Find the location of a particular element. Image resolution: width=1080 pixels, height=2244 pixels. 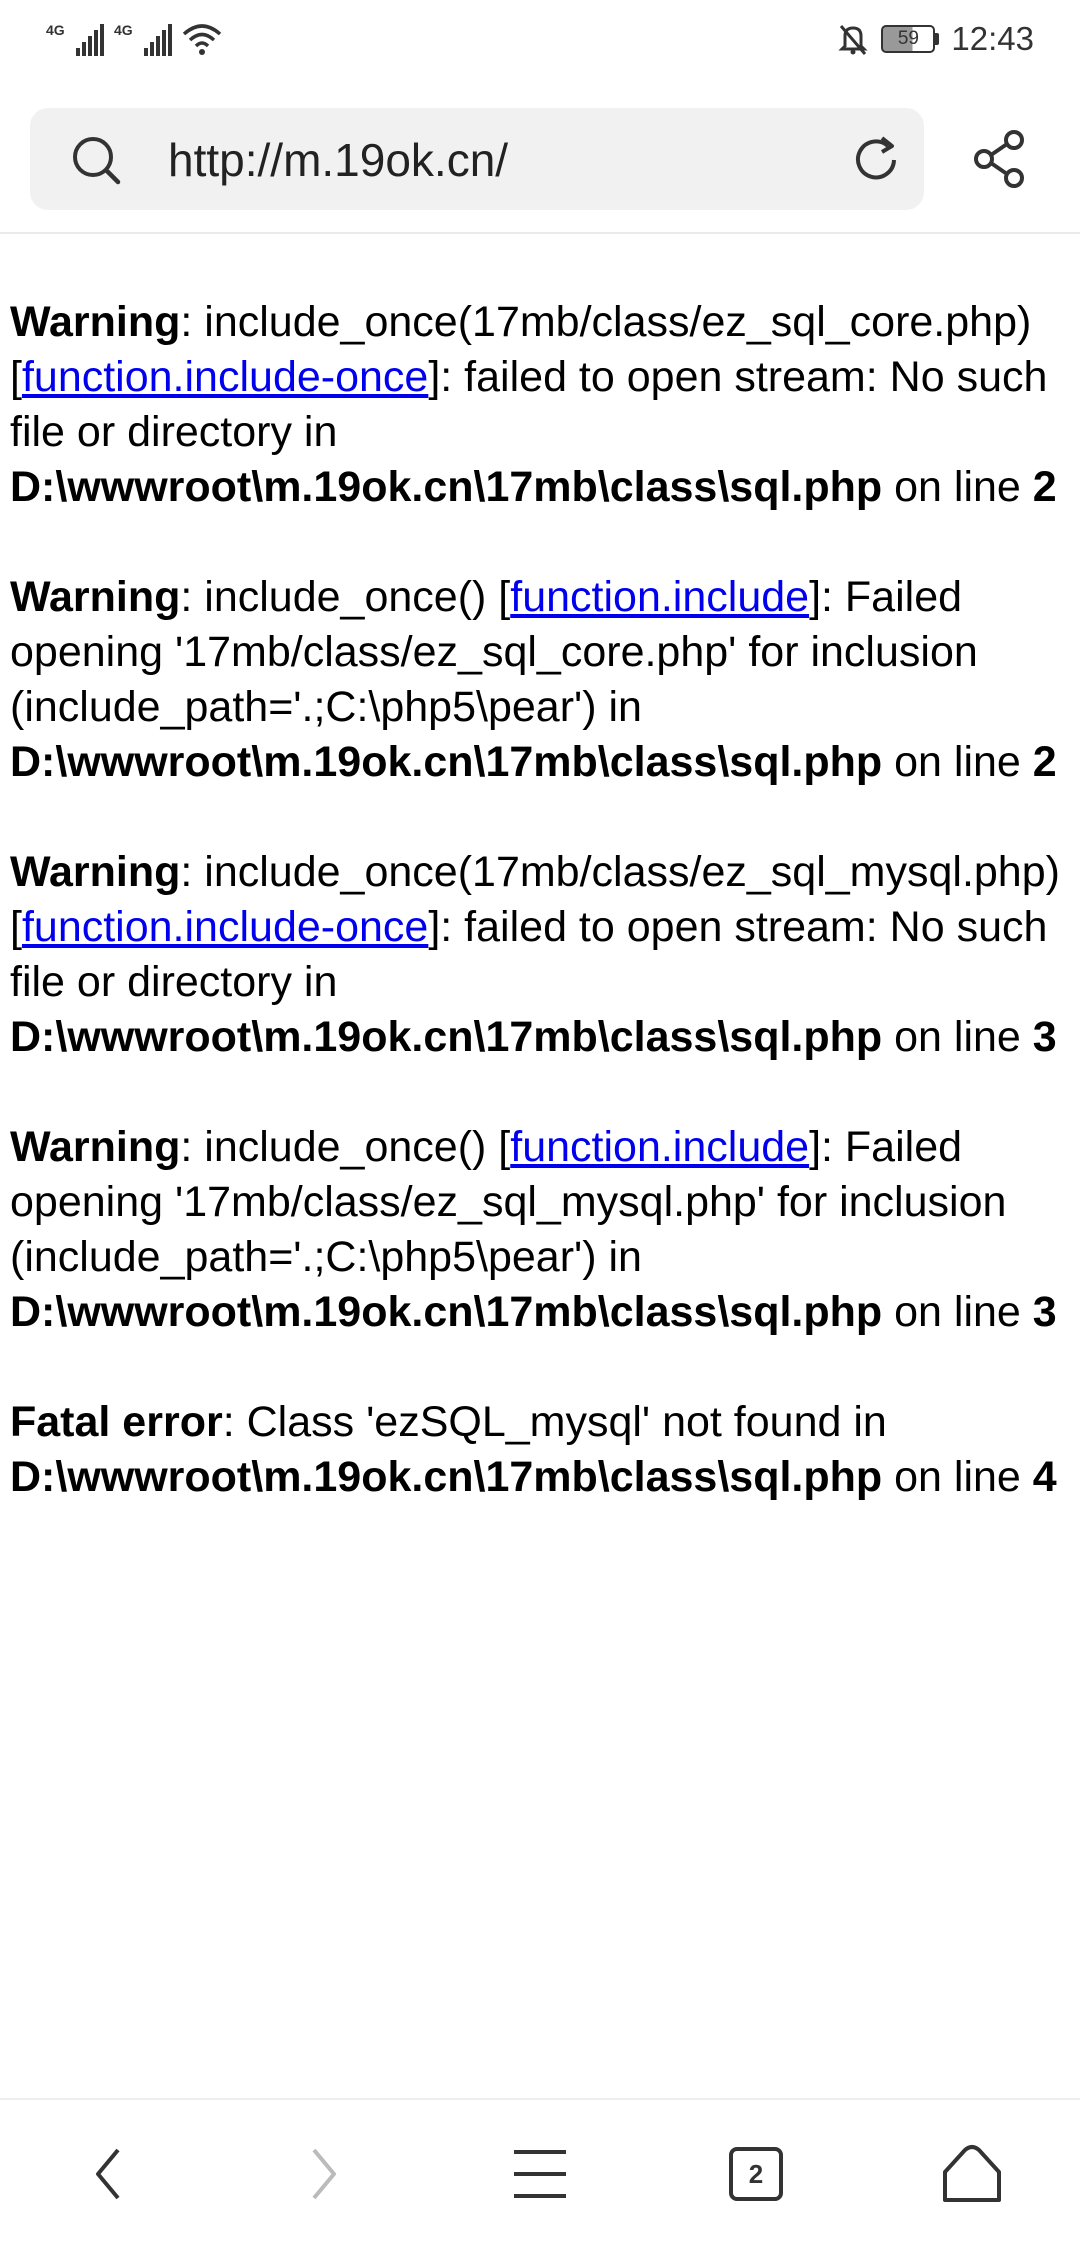

home-icon is located at coordinates (972, 2173).